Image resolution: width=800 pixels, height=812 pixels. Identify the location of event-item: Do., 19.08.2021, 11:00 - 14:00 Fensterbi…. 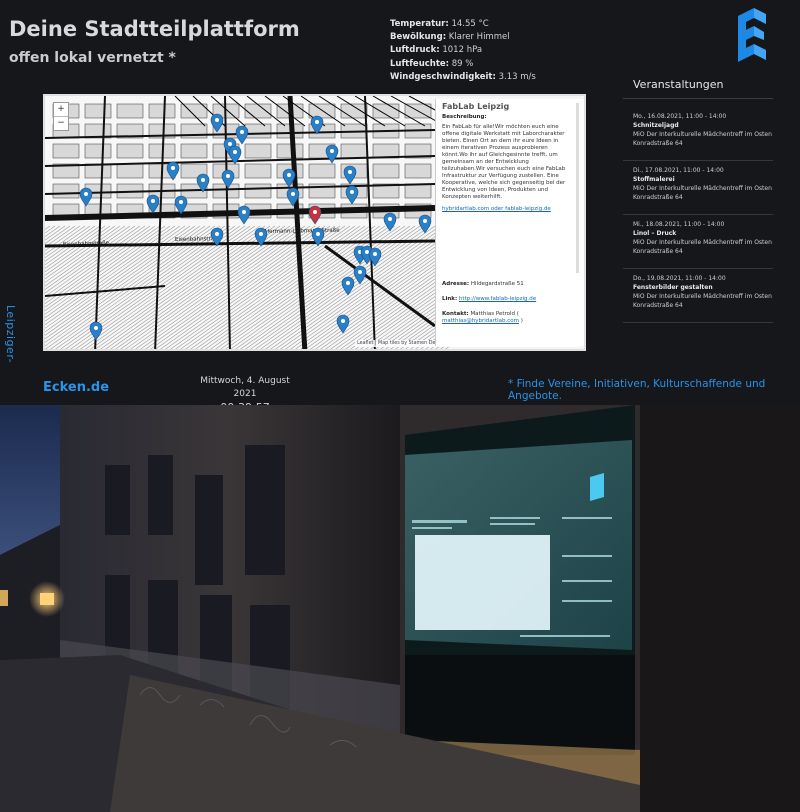
(698, 297).